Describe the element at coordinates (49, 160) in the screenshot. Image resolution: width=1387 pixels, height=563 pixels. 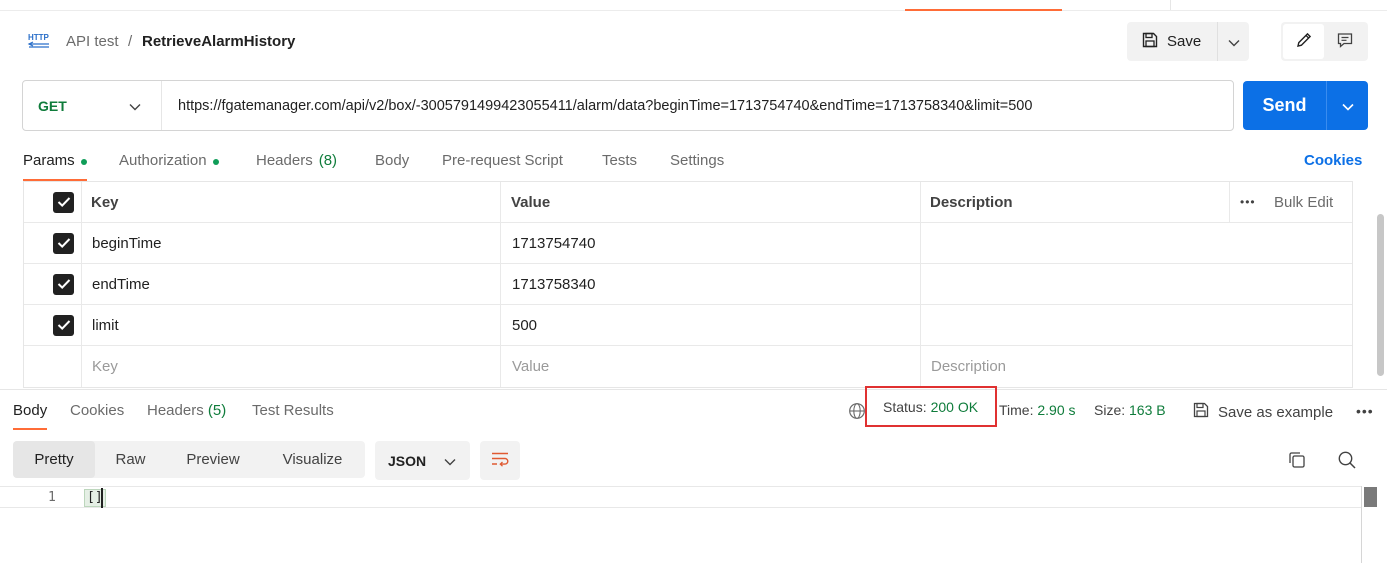
I see `tab-params-label: Params` at that location.